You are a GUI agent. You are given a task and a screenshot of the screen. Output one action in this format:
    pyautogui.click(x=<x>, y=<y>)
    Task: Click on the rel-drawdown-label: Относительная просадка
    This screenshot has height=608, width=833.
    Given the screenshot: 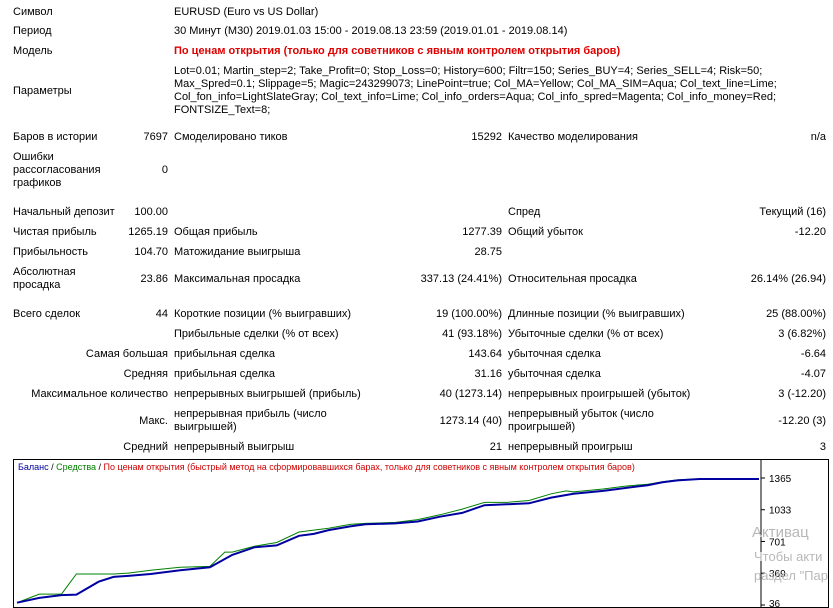 What is the action you would take?
    pyautogui.click(x=572, y=279)
    